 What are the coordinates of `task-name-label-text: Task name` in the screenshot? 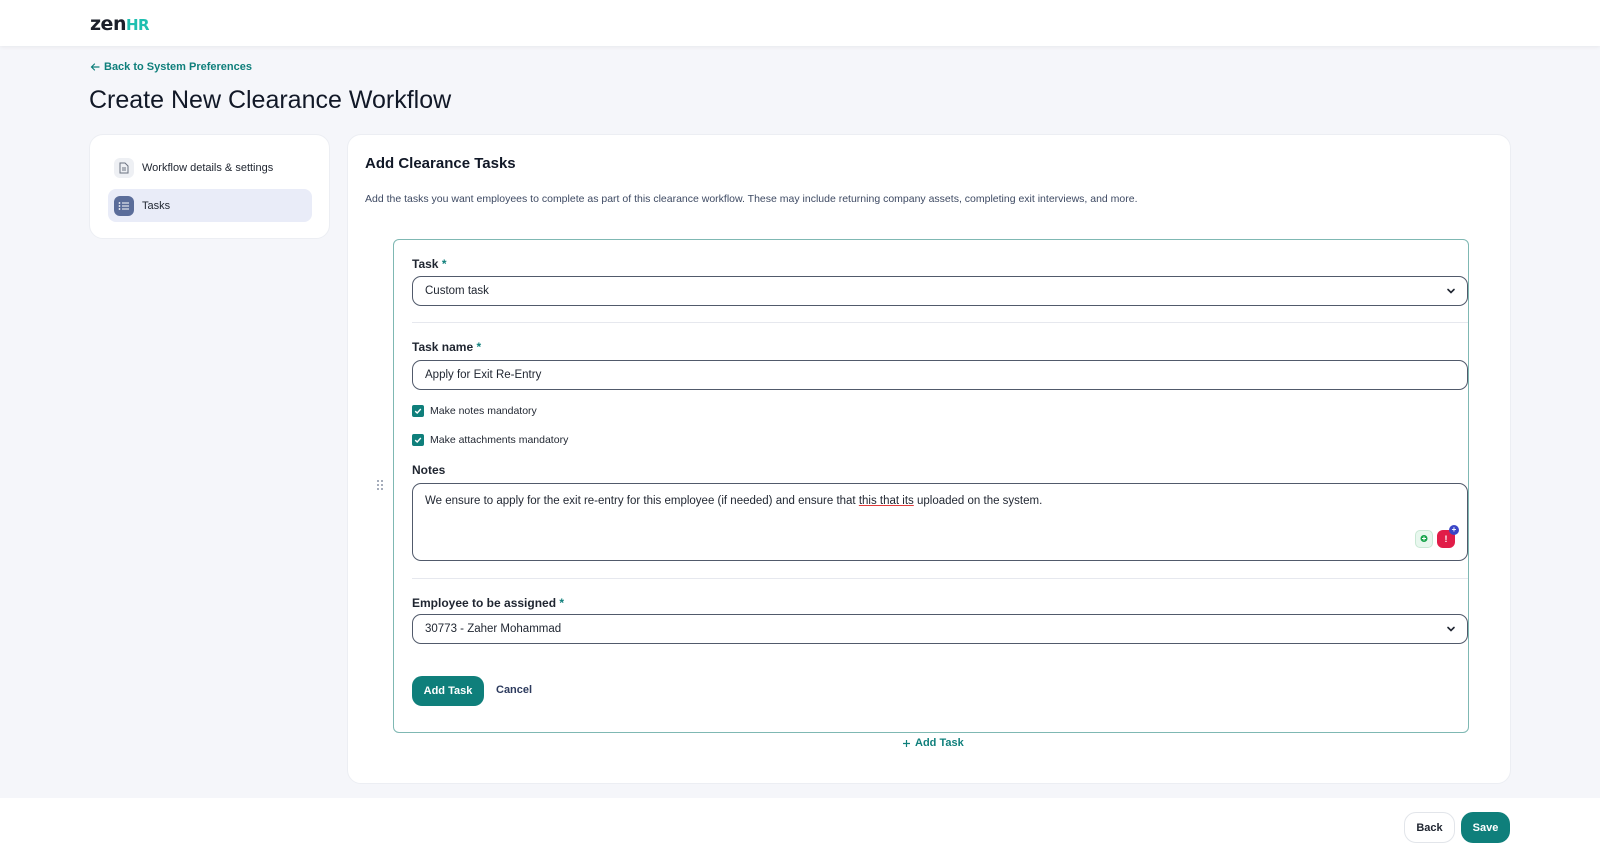 It's located at (443, 347).